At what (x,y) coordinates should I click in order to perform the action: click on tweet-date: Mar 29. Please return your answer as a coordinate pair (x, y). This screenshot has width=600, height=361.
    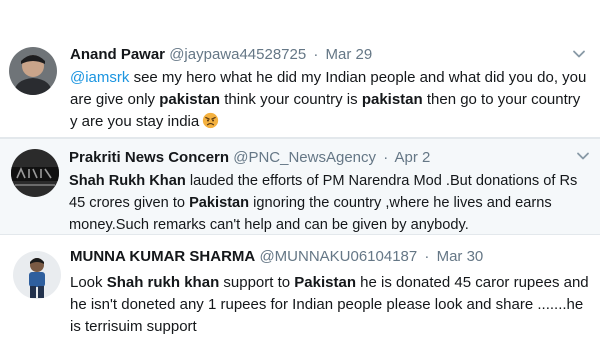
    Looking at the image, I should click on (349, 54).